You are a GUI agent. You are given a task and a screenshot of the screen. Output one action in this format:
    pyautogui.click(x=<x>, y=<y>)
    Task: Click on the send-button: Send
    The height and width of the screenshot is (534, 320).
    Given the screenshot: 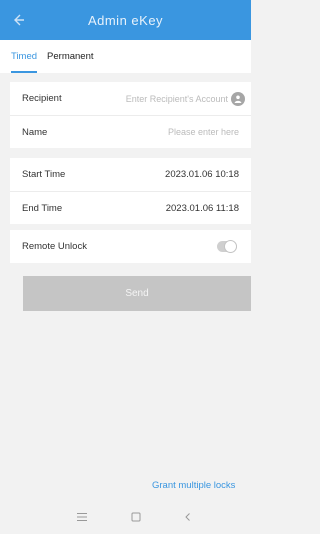 What is the action you would take?
    pyautogui.click(x=137, y=293)
    